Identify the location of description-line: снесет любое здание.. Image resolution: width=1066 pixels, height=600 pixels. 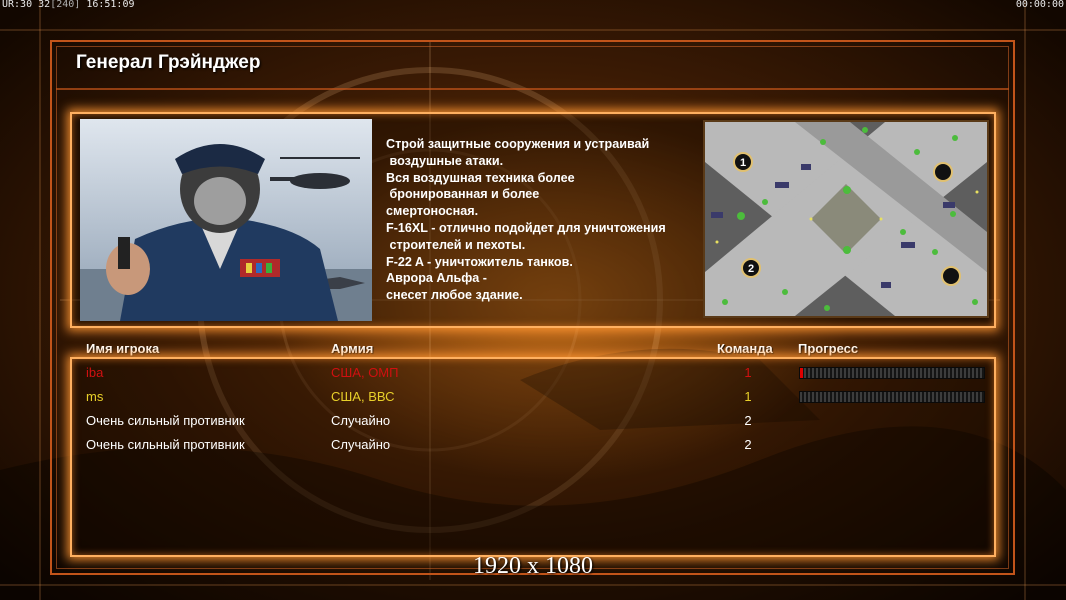
(454, 295).